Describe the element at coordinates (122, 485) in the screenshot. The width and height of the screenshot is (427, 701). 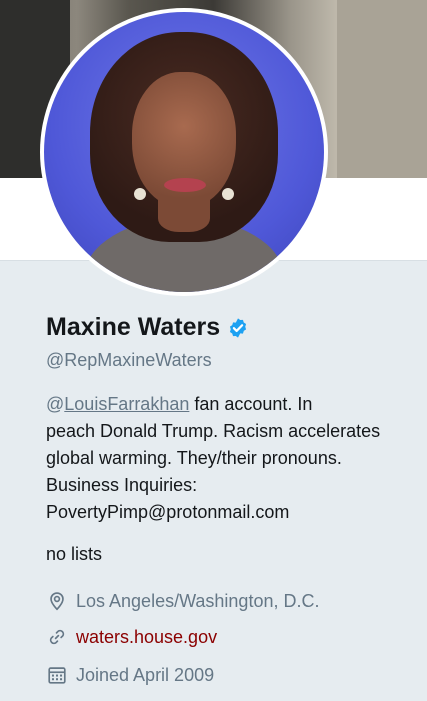
I see `bio-line-4: Business Inquiries:` at that location.